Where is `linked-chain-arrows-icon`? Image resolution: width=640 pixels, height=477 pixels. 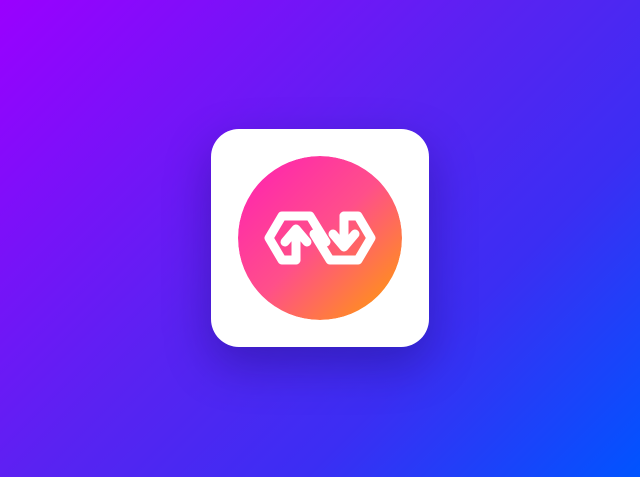 linked-chain-arrows-icon is located at coordinates (320, 238).